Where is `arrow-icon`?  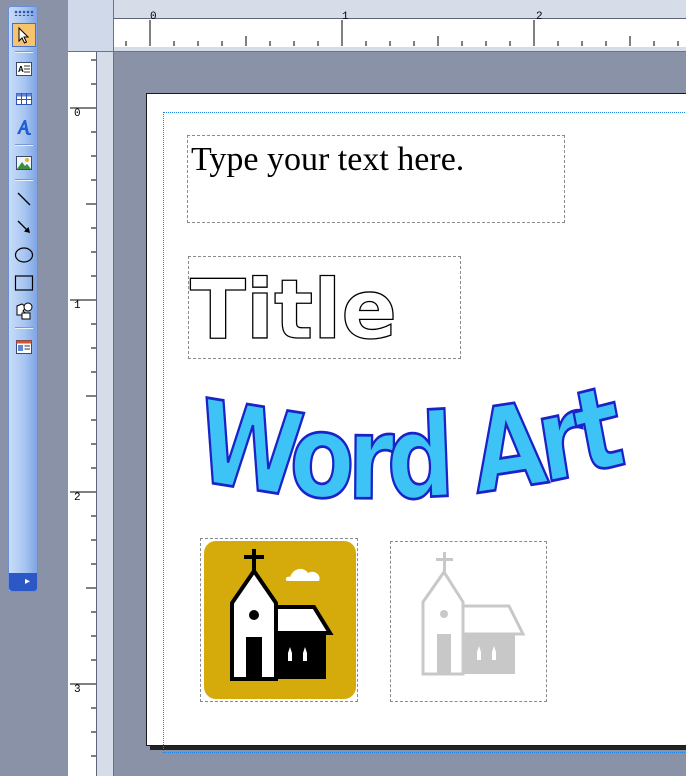
arrow-icon is located at coordinates (23, 226).